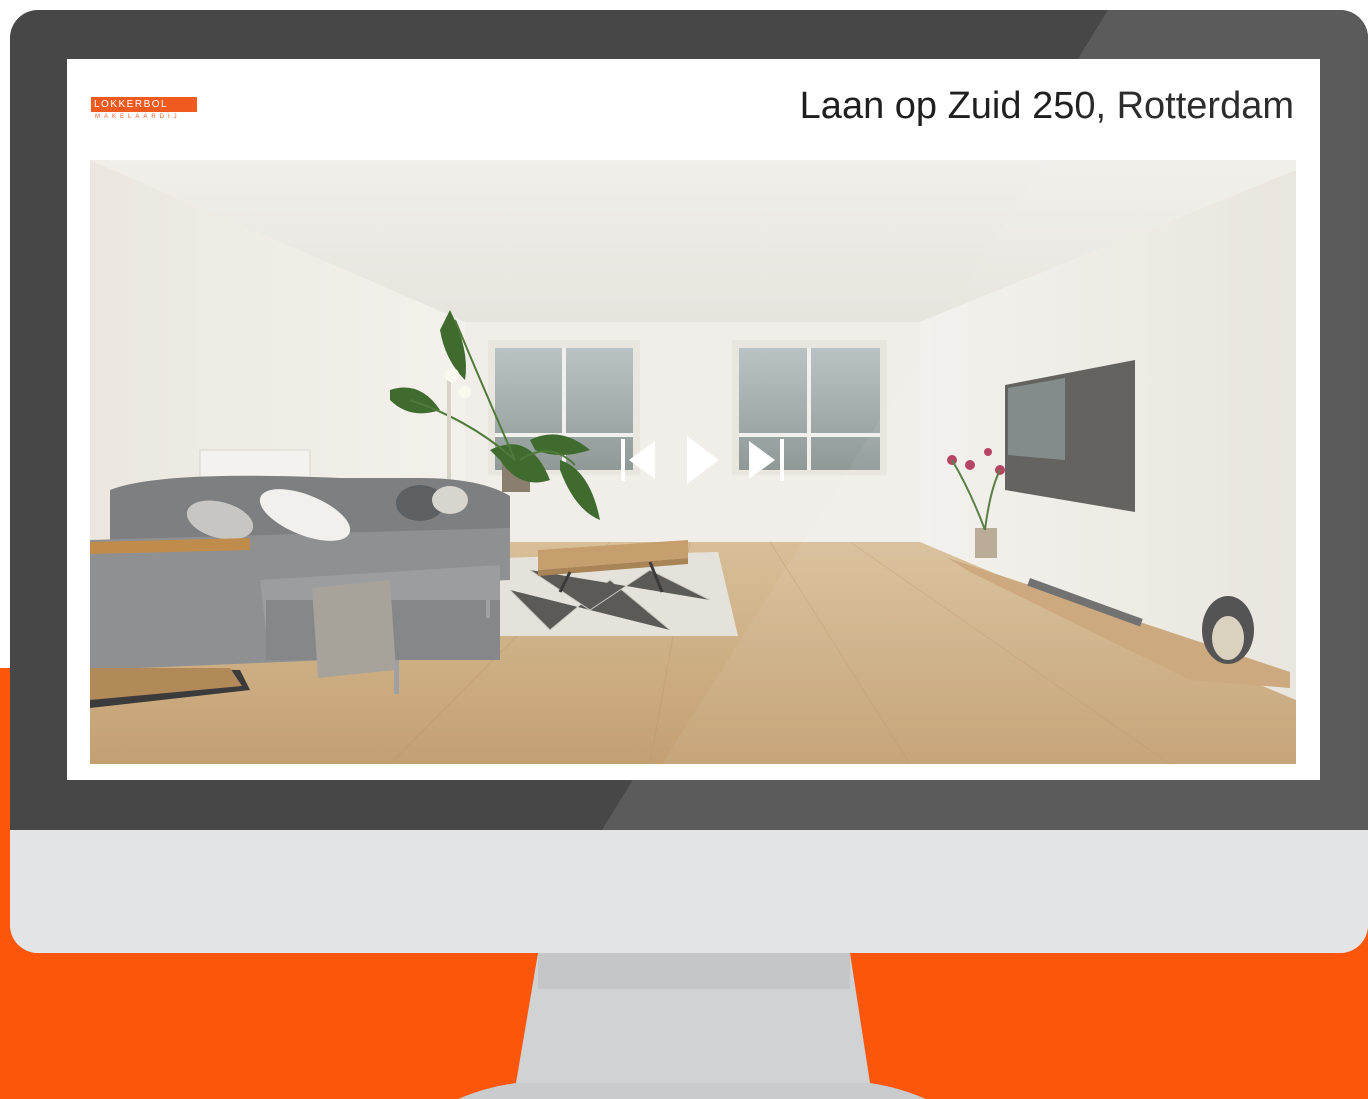 The height and width of the screenshot is (1099, 1368). What do you see at coordinates (640, 460) in the screenshot?
I see `skip-previous-icon` at bounding box center [640, 460].